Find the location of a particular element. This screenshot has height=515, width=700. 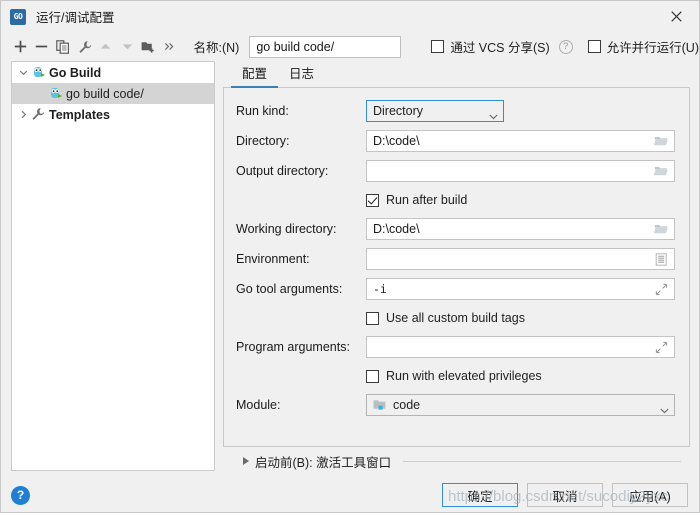

module-row: Module: code is located at coordinates (455, 405).